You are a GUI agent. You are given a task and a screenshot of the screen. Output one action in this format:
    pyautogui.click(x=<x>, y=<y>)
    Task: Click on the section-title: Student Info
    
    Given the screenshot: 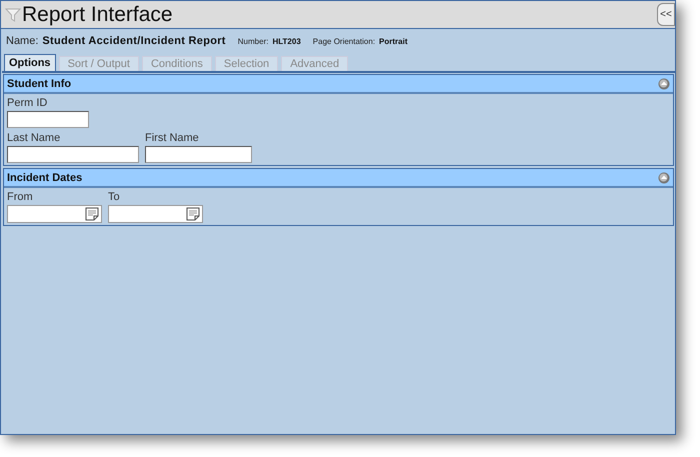 What is the action you would take?
    pyautogui.click(x=39, y=84)
    